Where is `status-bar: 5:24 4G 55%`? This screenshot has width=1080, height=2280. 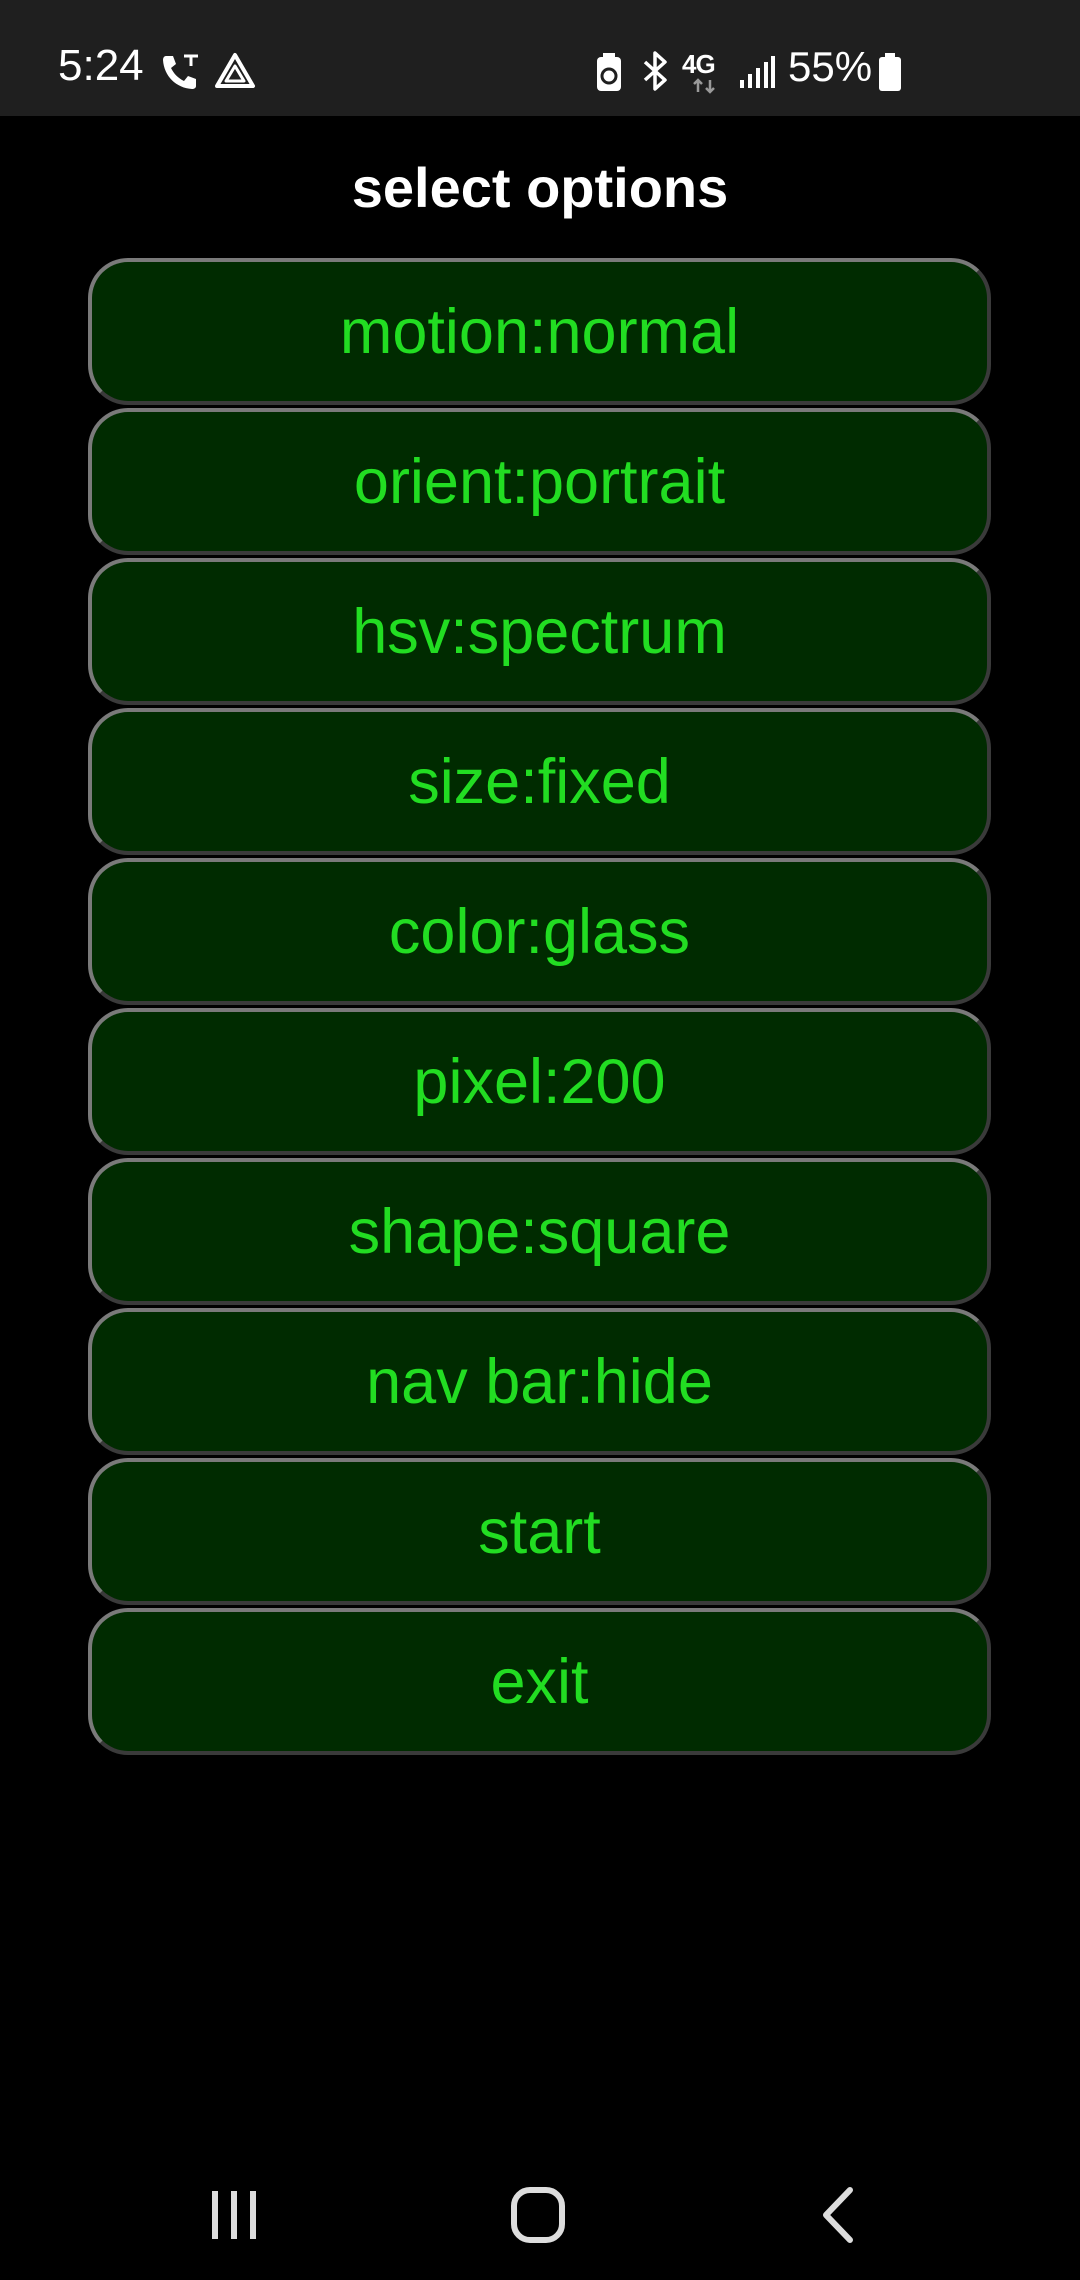
status-bar: 5:24 4G 55% is located at coordinates (540, 58).